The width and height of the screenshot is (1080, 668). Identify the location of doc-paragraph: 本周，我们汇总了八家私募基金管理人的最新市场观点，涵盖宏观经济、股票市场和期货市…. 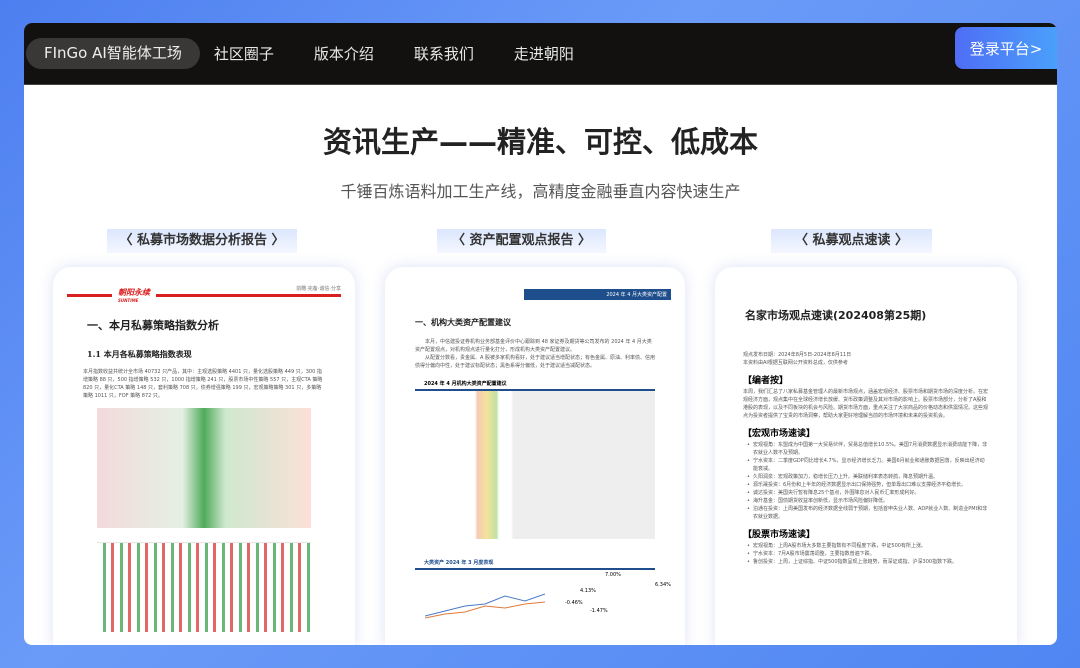
(866, 404).